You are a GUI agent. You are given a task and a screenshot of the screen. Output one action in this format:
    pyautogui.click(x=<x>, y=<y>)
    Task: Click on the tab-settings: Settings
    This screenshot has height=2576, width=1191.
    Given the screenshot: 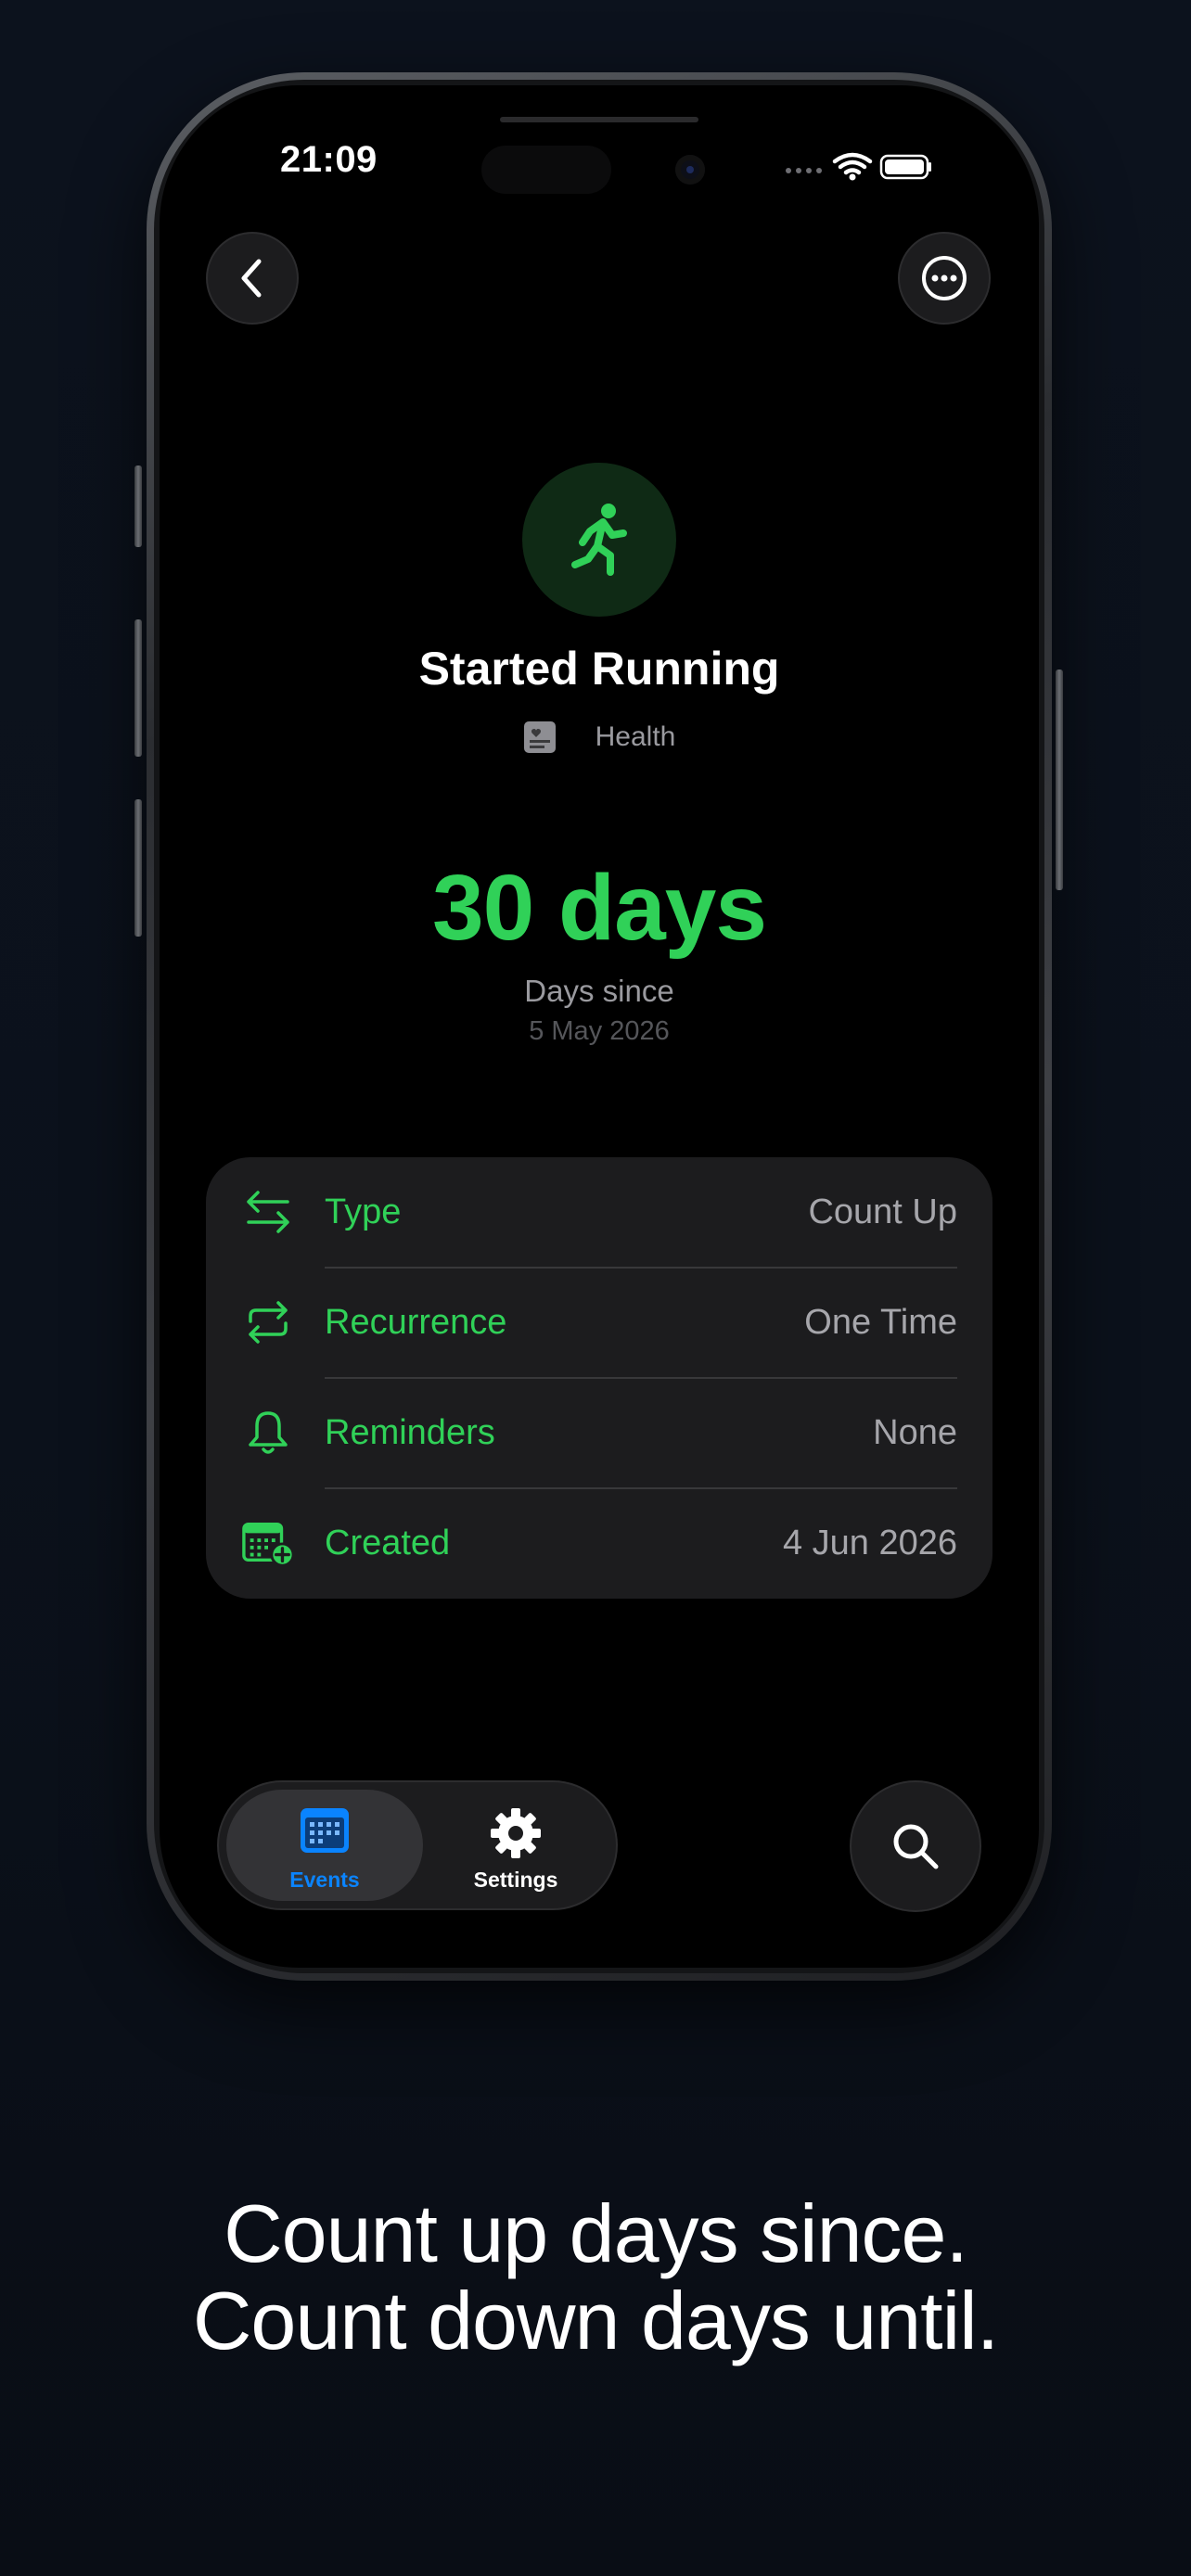 What is the action you would take?
    pyautogui.click(x=515, y=1846)
    